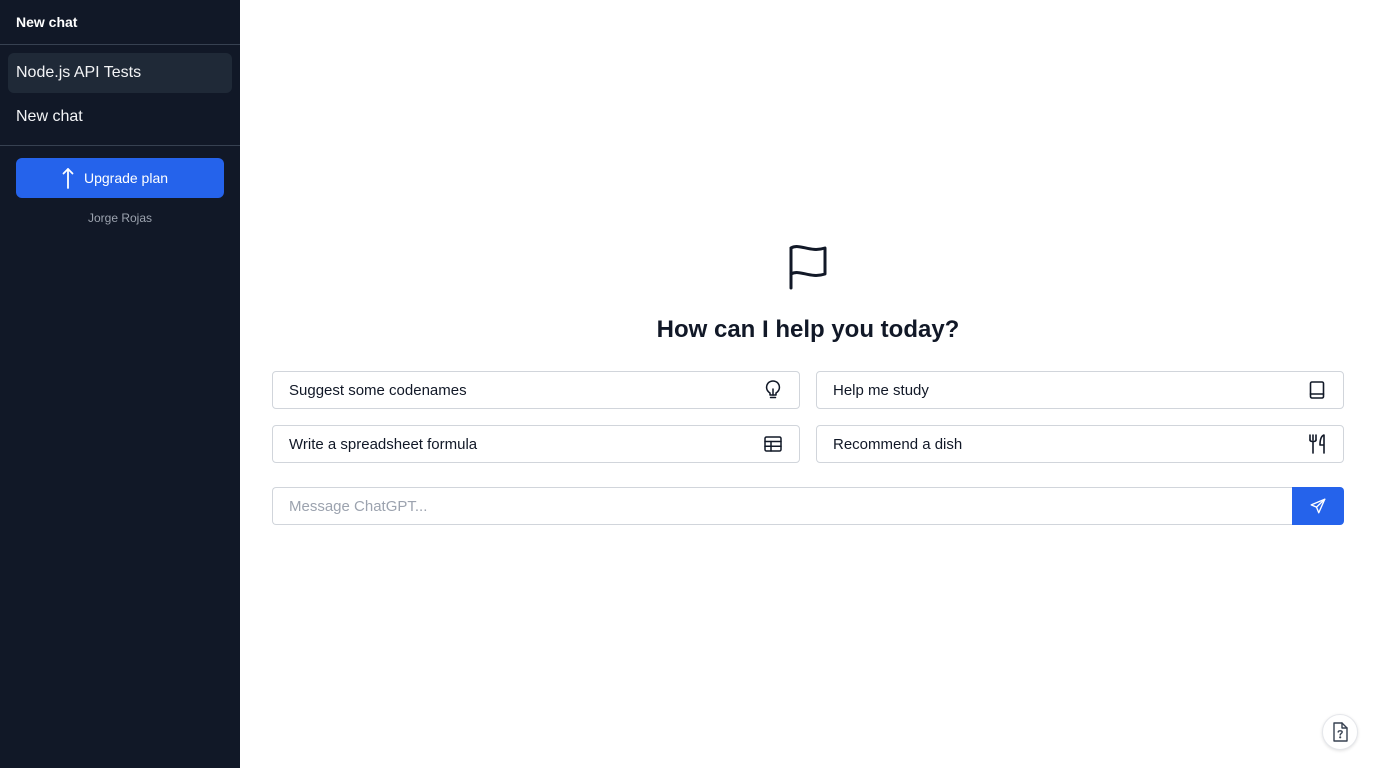 Image resolution: width=1376 pixels, height=768 pixels. I want to click on help-button, so click(1340, 732).